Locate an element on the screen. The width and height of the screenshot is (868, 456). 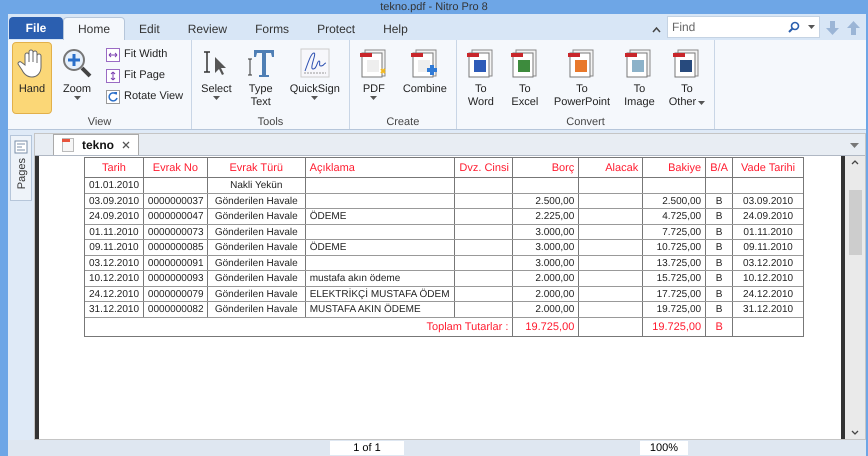
ribbon-button: PDF is located at coordinates (374, 78).